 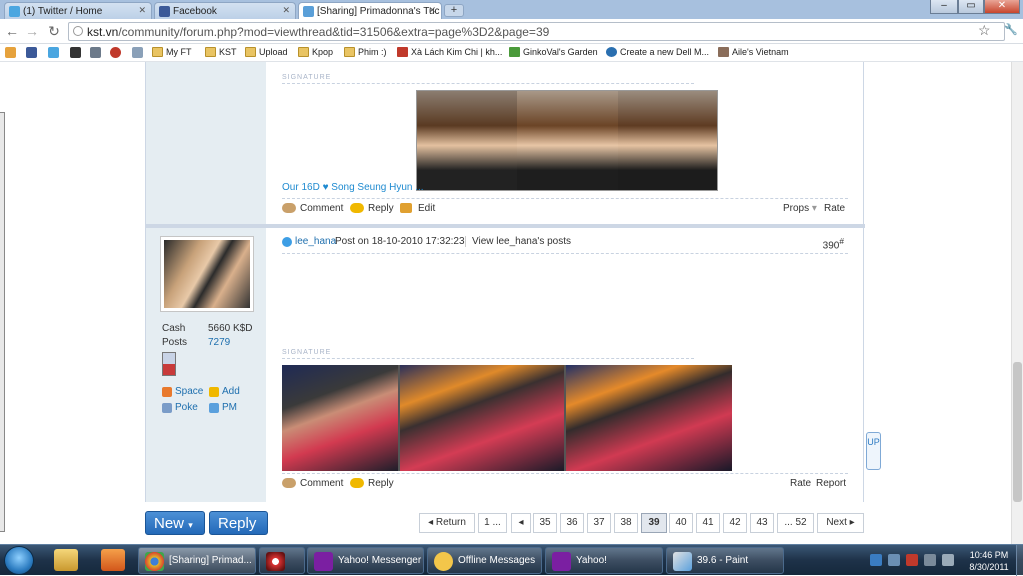 What do you see at coordinates (735, 523) in the screenshot?
I see `page-42: 42` at bounding box center [735, 523].